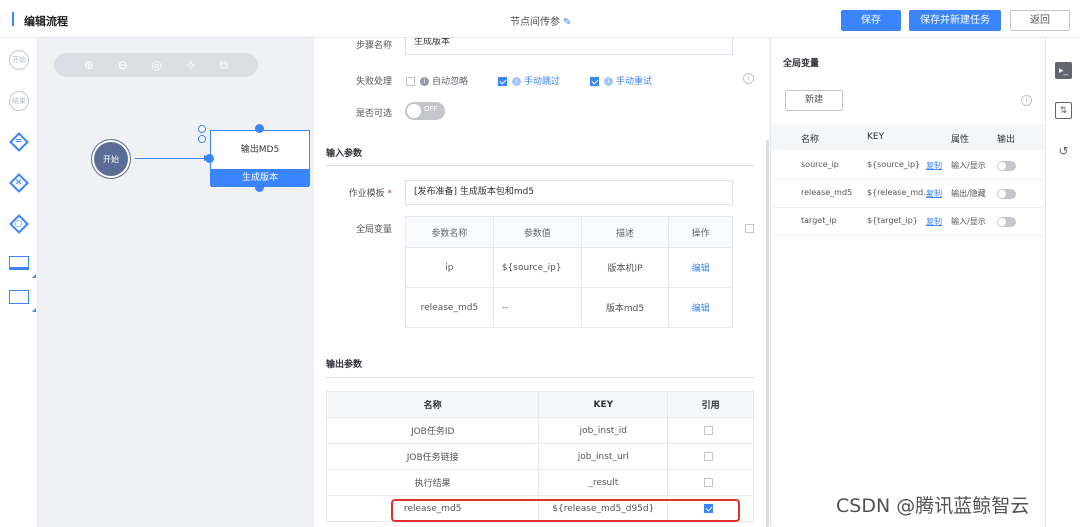 The width and height of the screenshot is (1080, 527). I want to click on title-marker, so click(13, 19).